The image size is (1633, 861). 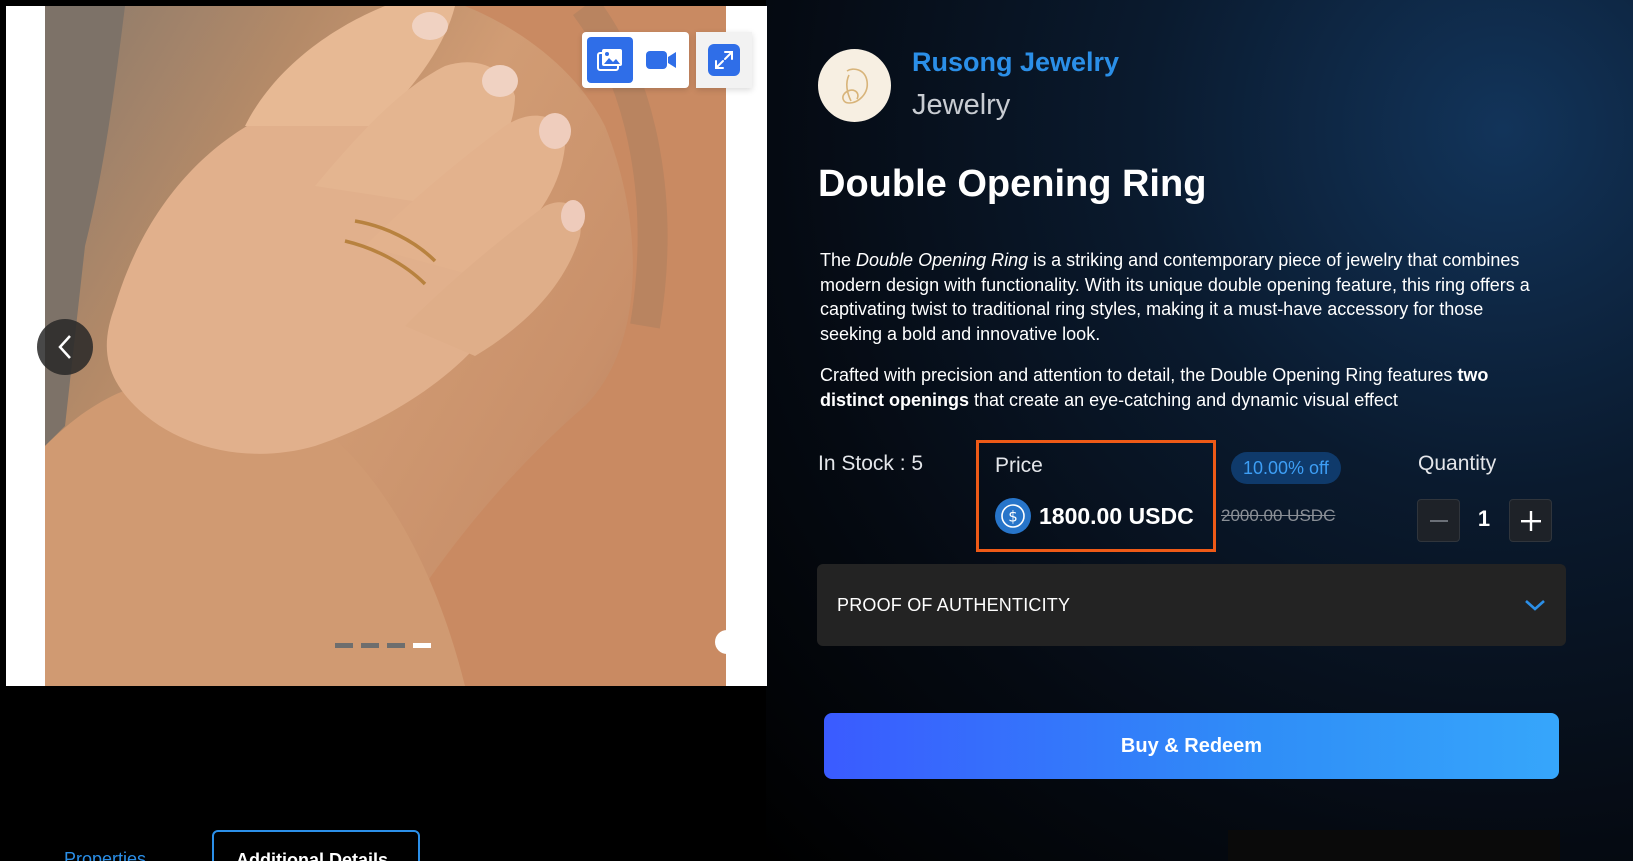 What do you see at coordinates (635, 60) in the screenshot?
I see `media-type-toggle` at bounding box center [635, 60].